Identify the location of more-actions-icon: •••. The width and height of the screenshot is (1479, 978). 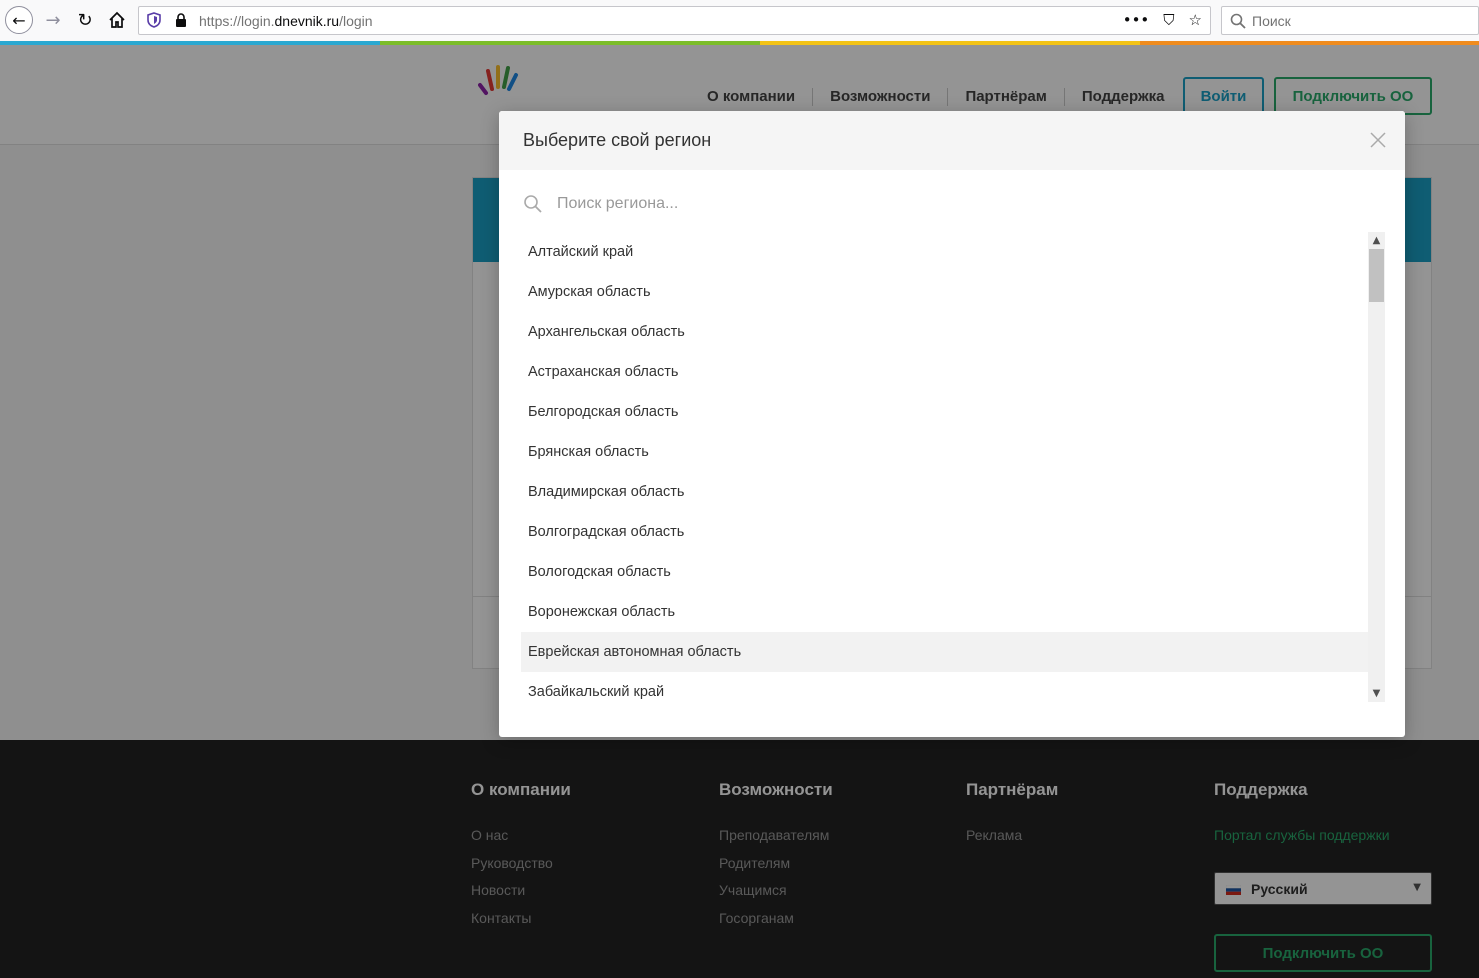
(1136, 20).